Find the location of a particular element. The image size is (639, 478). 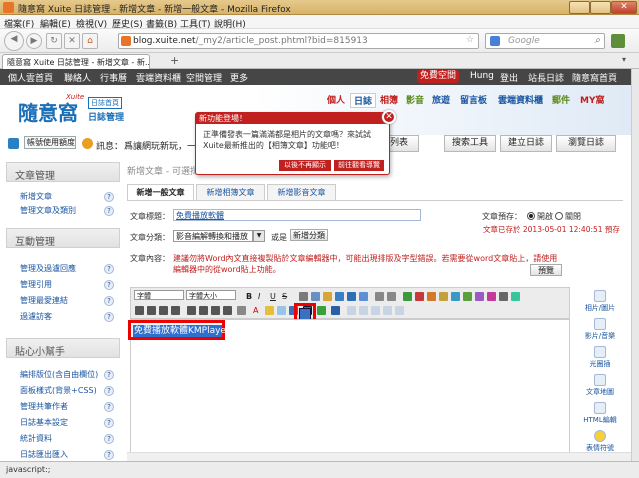

preview-button: 預覽 is located at coordinates (546, 270).